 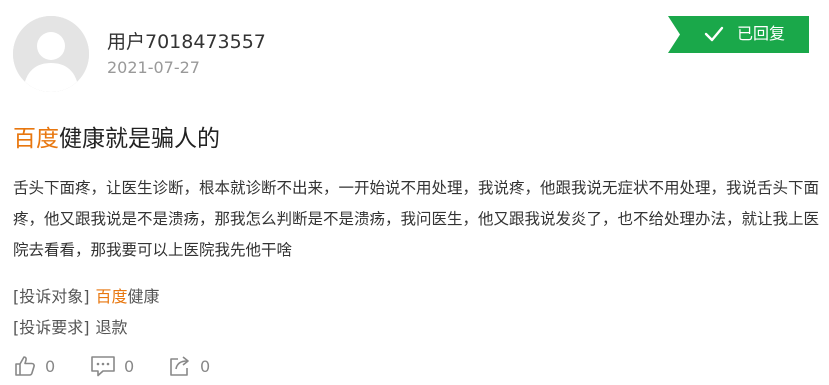 What do you see at coordinates (36, 139) in the screenshot?
I see `title-highlight: 百度` at bounding box center [36, 139].